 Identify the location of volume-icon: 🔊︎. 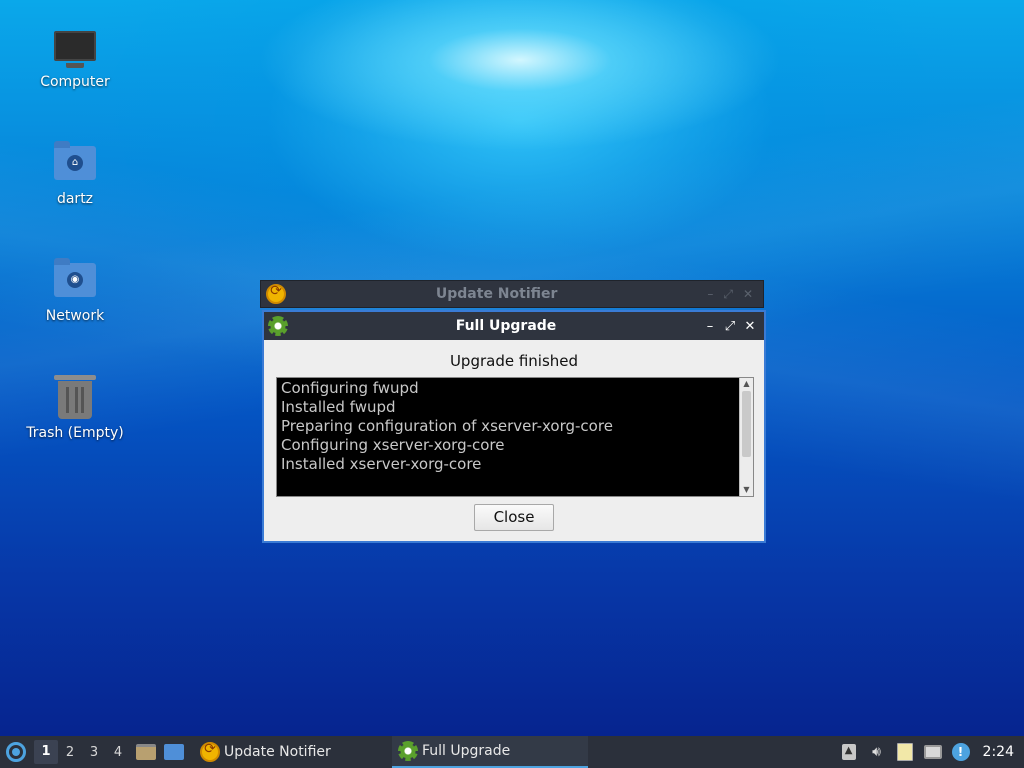
(876, 752).